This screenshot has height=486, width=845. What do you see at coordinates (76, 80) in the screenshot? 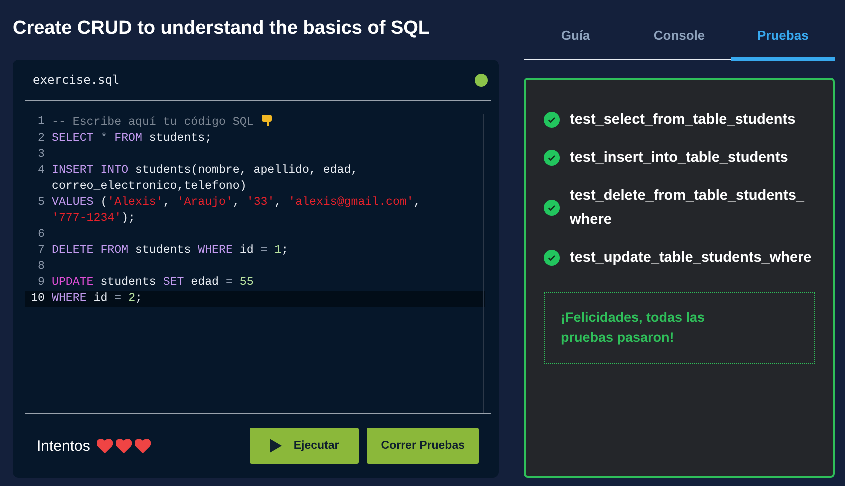
I see `file-name: exercise.sql` at bounding box center [76, 80].